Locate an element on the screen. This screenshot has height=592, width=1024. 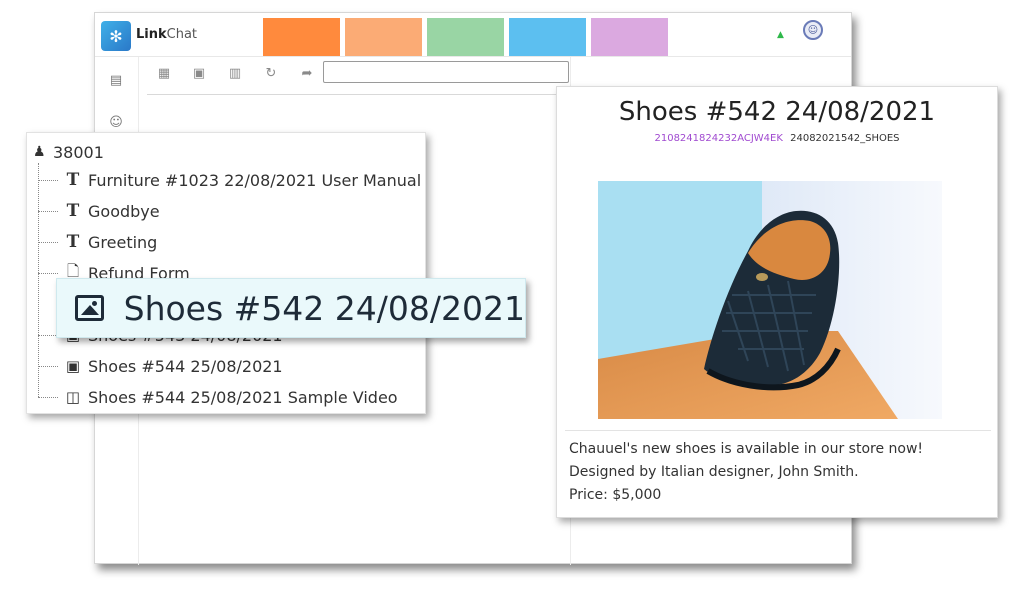
product-photo is located at coordinates (770, 300).